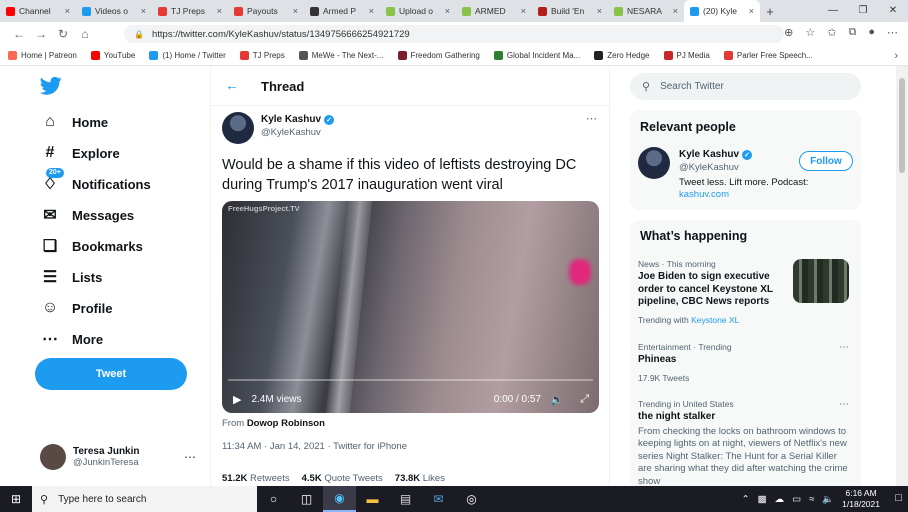 The image size is (908, 512). I want to click on bookmark-item: Freedom Gathering, so click(438, 55).